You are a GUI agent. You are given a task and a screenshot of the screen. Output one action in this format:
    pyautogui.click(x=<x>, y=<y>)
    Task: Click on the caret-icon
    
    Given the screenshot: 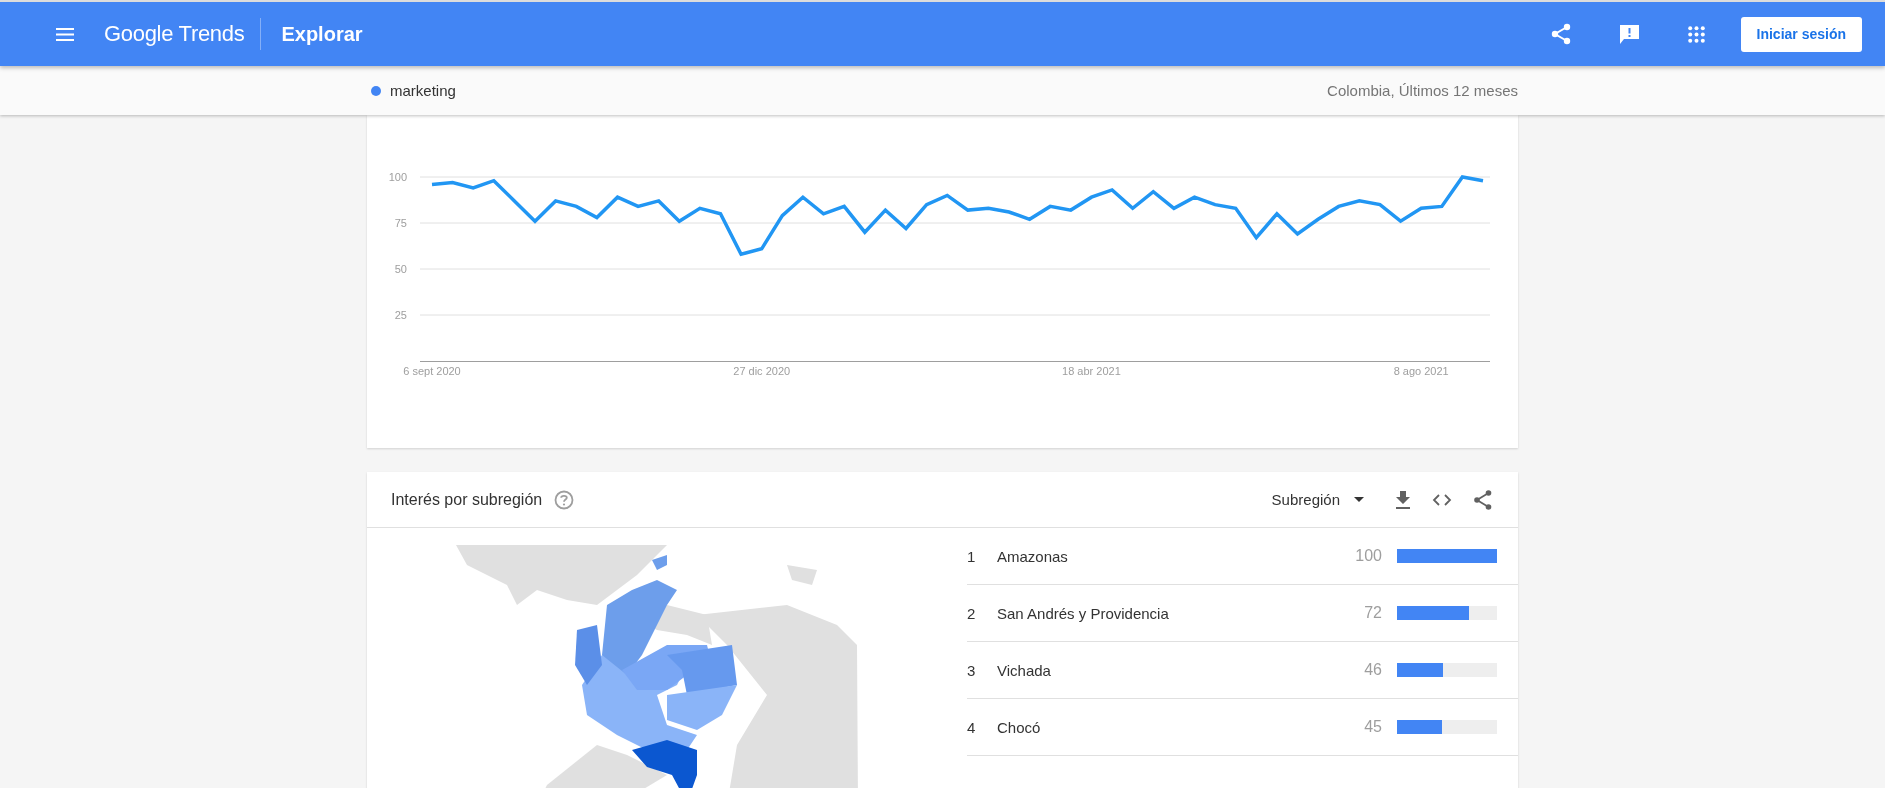 What is the action you would take?
    pyautogui.click(x=1359, y=499)
    